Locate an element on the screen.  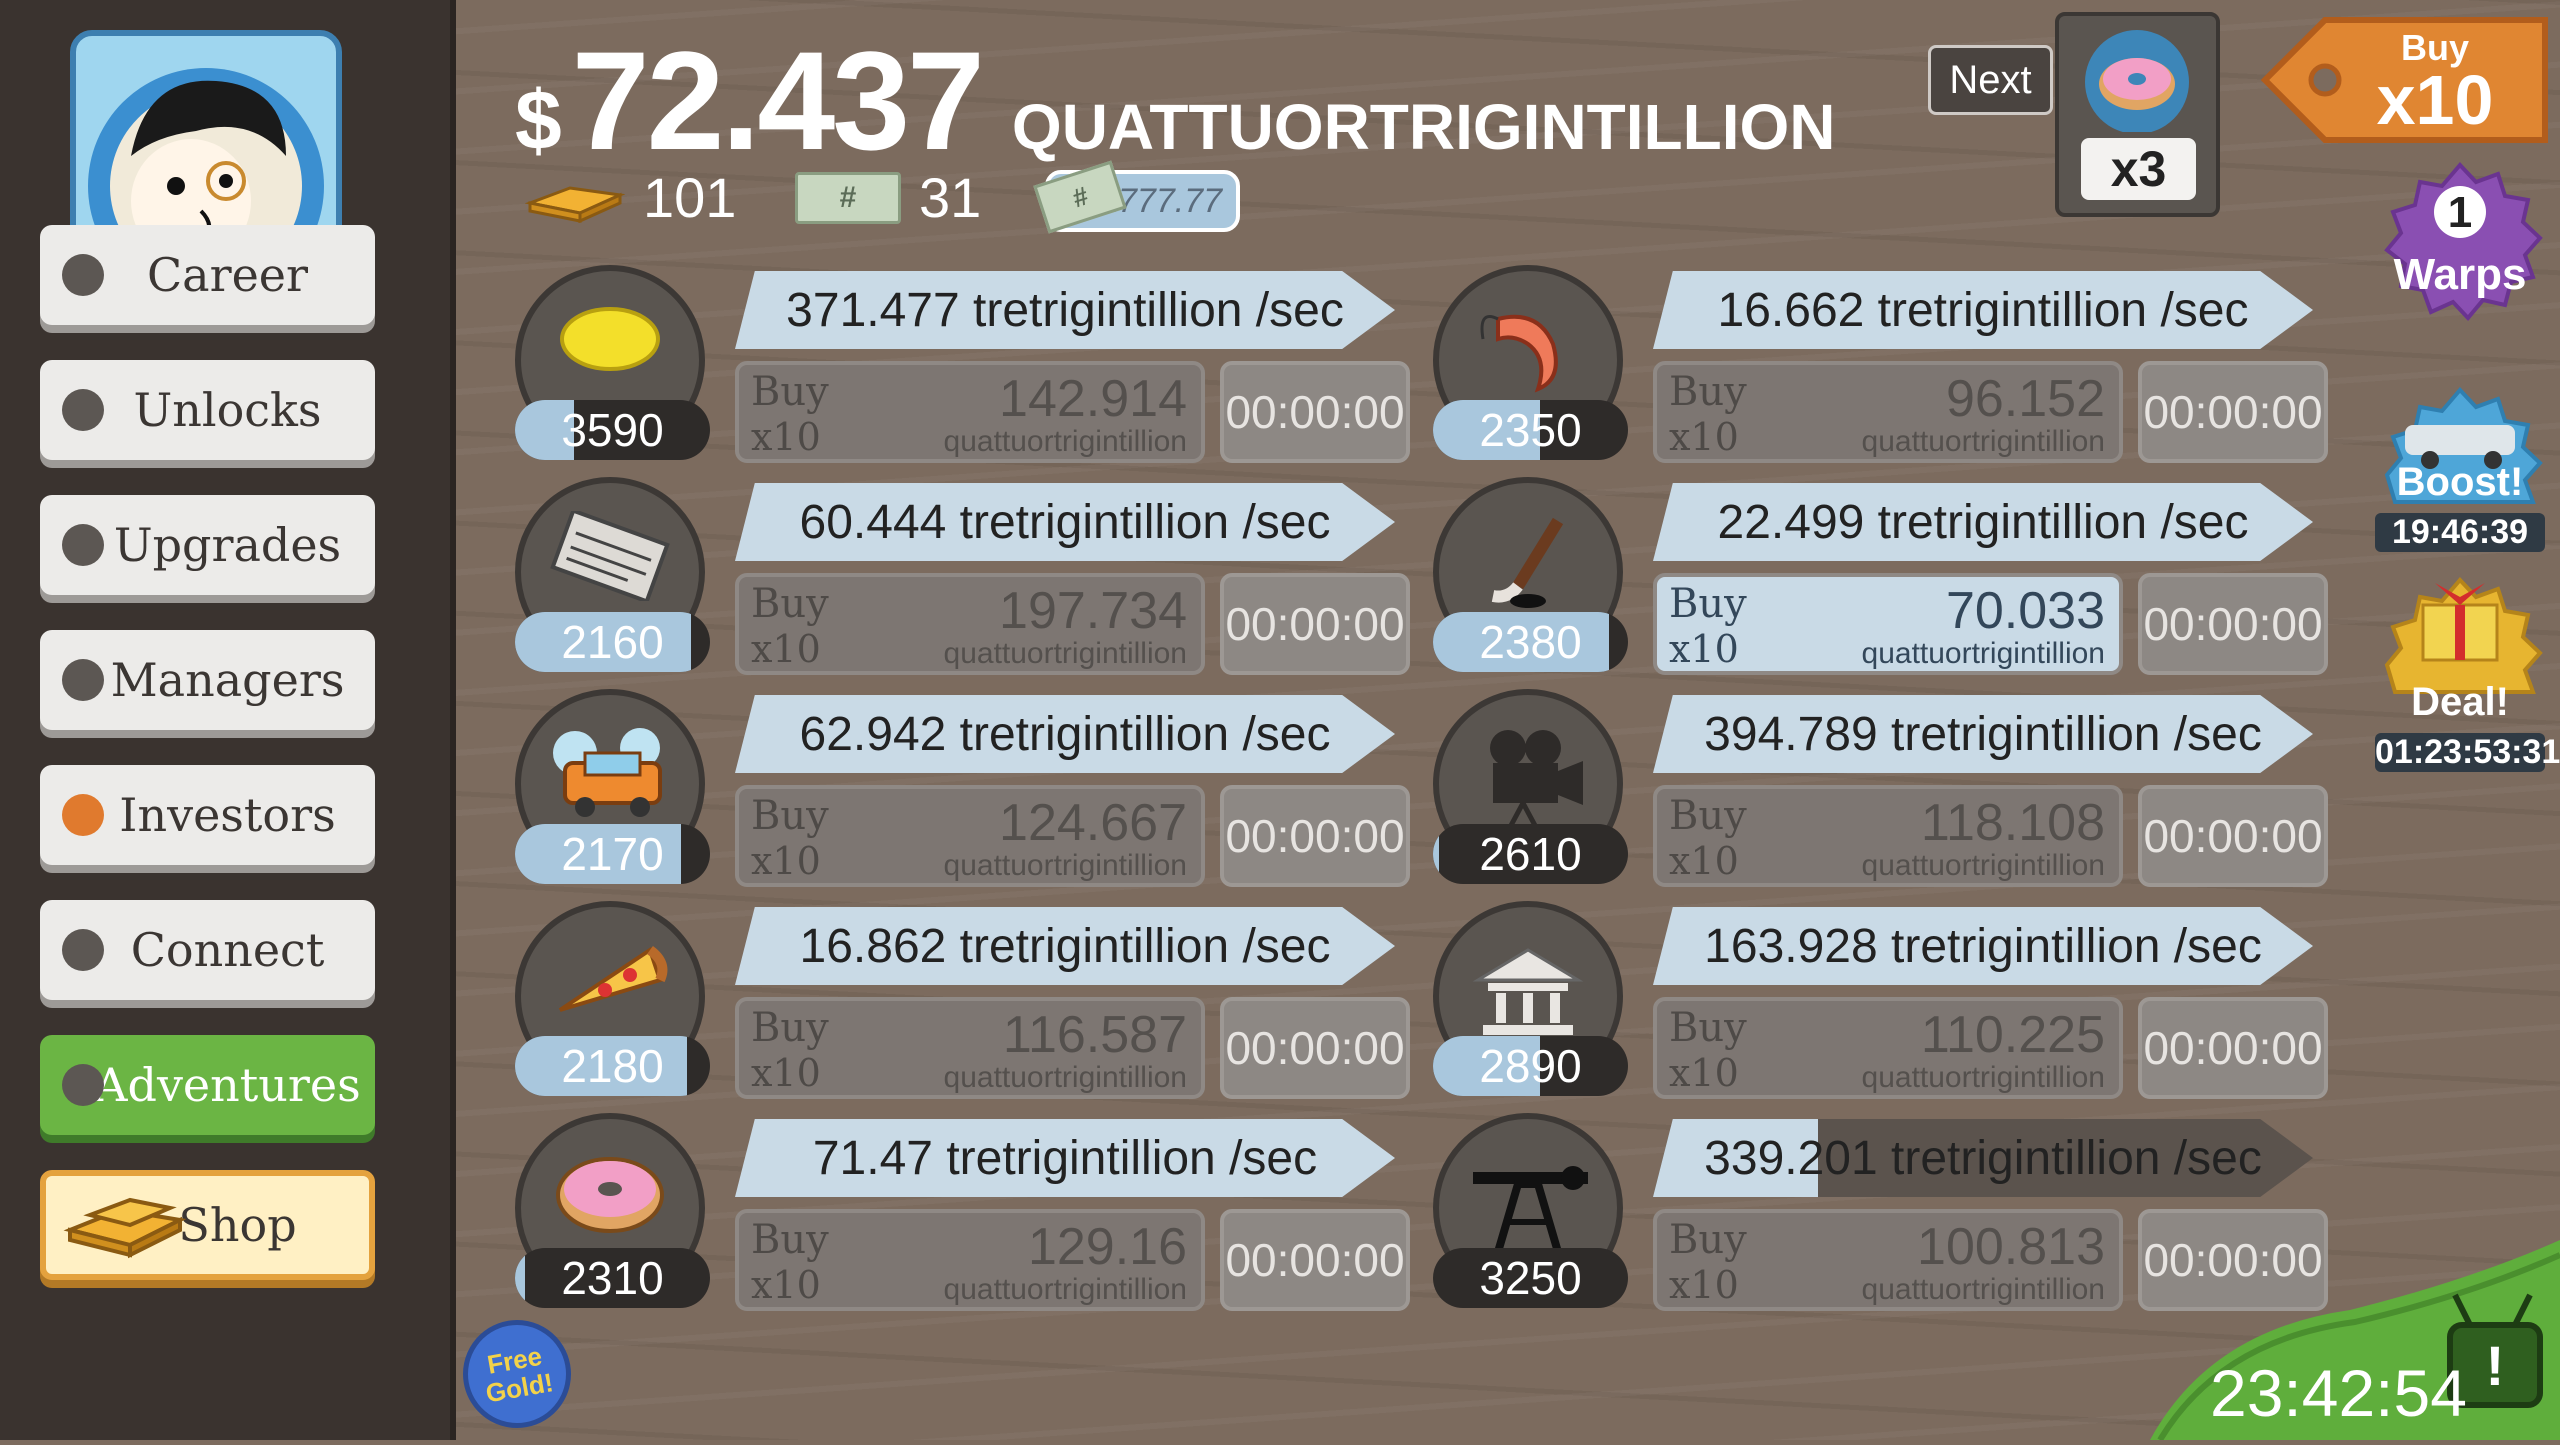
menu-career-button: Career is located at coordinates (207, 275).